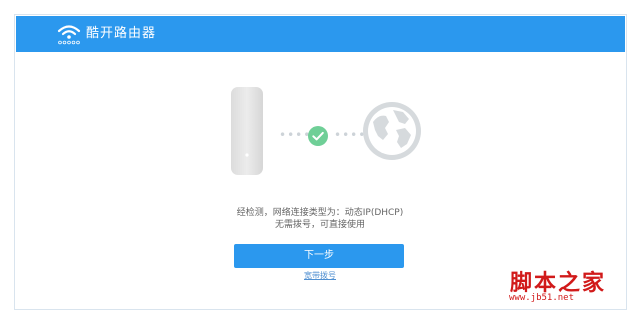  What do you see at coordinates (69, 35) in the screenshot?
I see `wifi-logo-icon` at bounding box center [69, 35].